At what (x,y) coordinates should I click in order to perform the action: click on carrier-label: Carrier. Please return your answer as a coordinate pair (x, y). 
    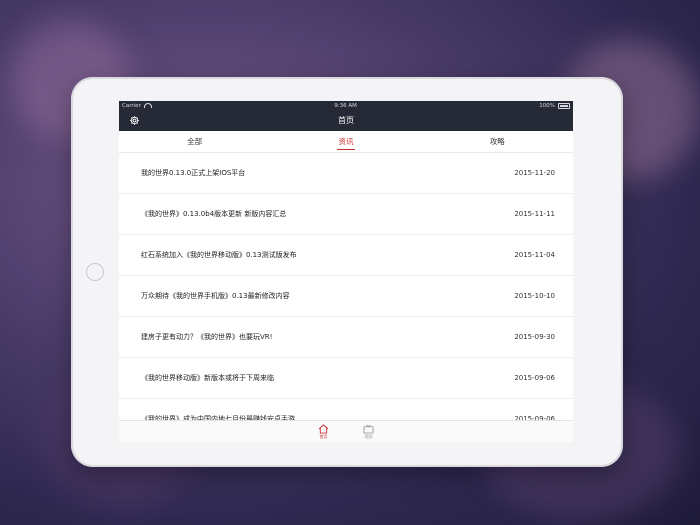
    Looking at the image, I should click on (131, 105).